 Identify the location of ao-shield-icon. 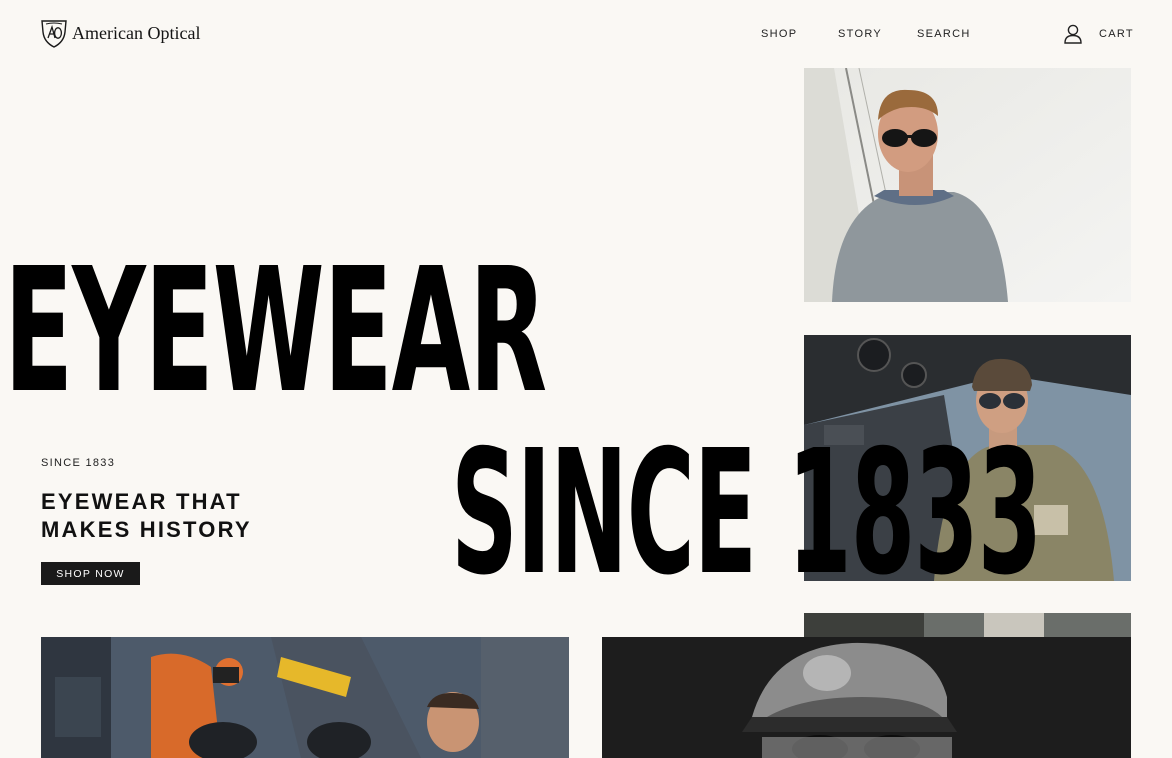
(54, 34).